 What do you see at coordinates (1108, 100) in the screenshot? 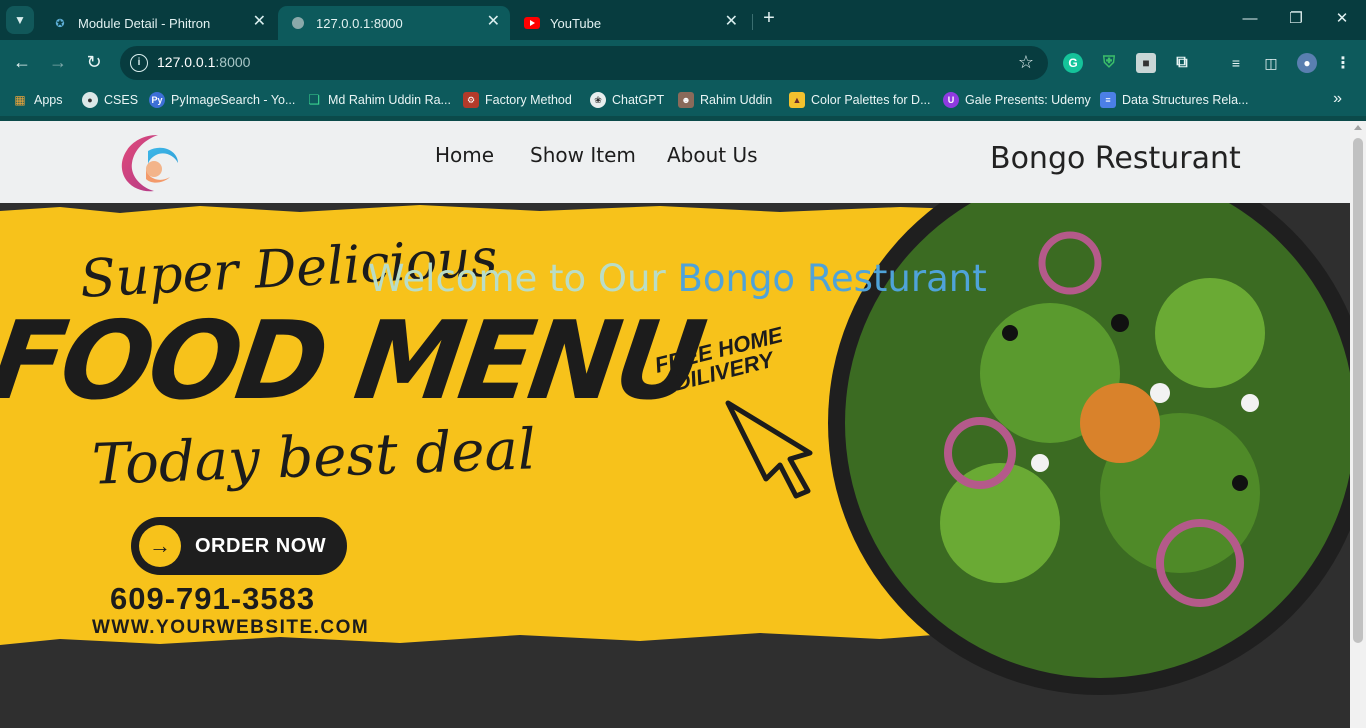
I see `docs-icon: ≡` at bounding box center [1108, 100].